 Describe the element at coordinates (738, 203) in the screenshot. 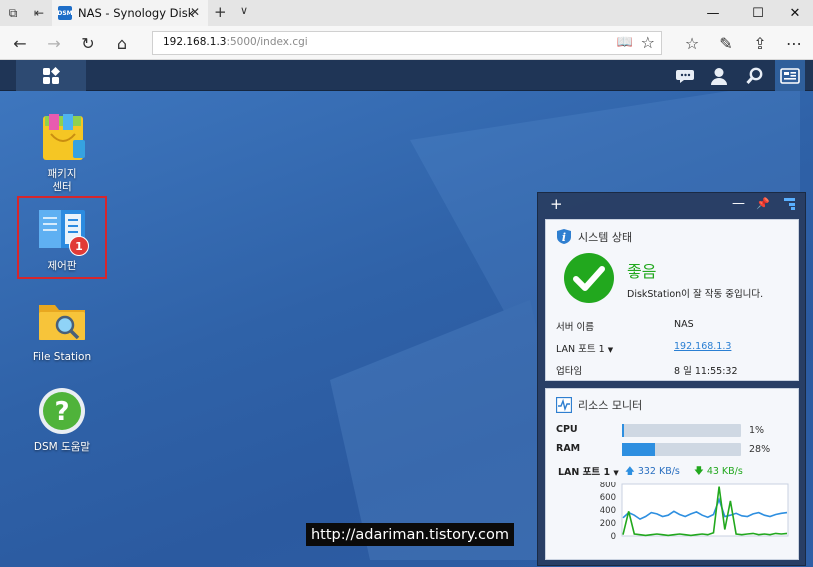

I see `collapse-widget-icon: —` at that location.